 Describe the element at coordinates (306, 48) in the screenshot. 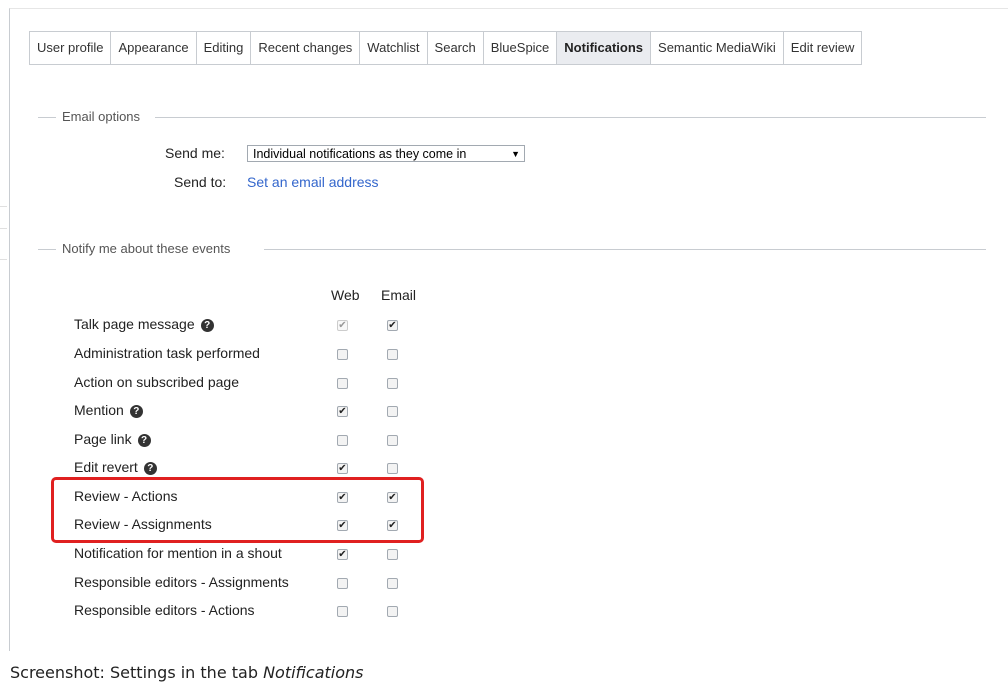

I see `tab-recent-changes: Recent changes` at that location.